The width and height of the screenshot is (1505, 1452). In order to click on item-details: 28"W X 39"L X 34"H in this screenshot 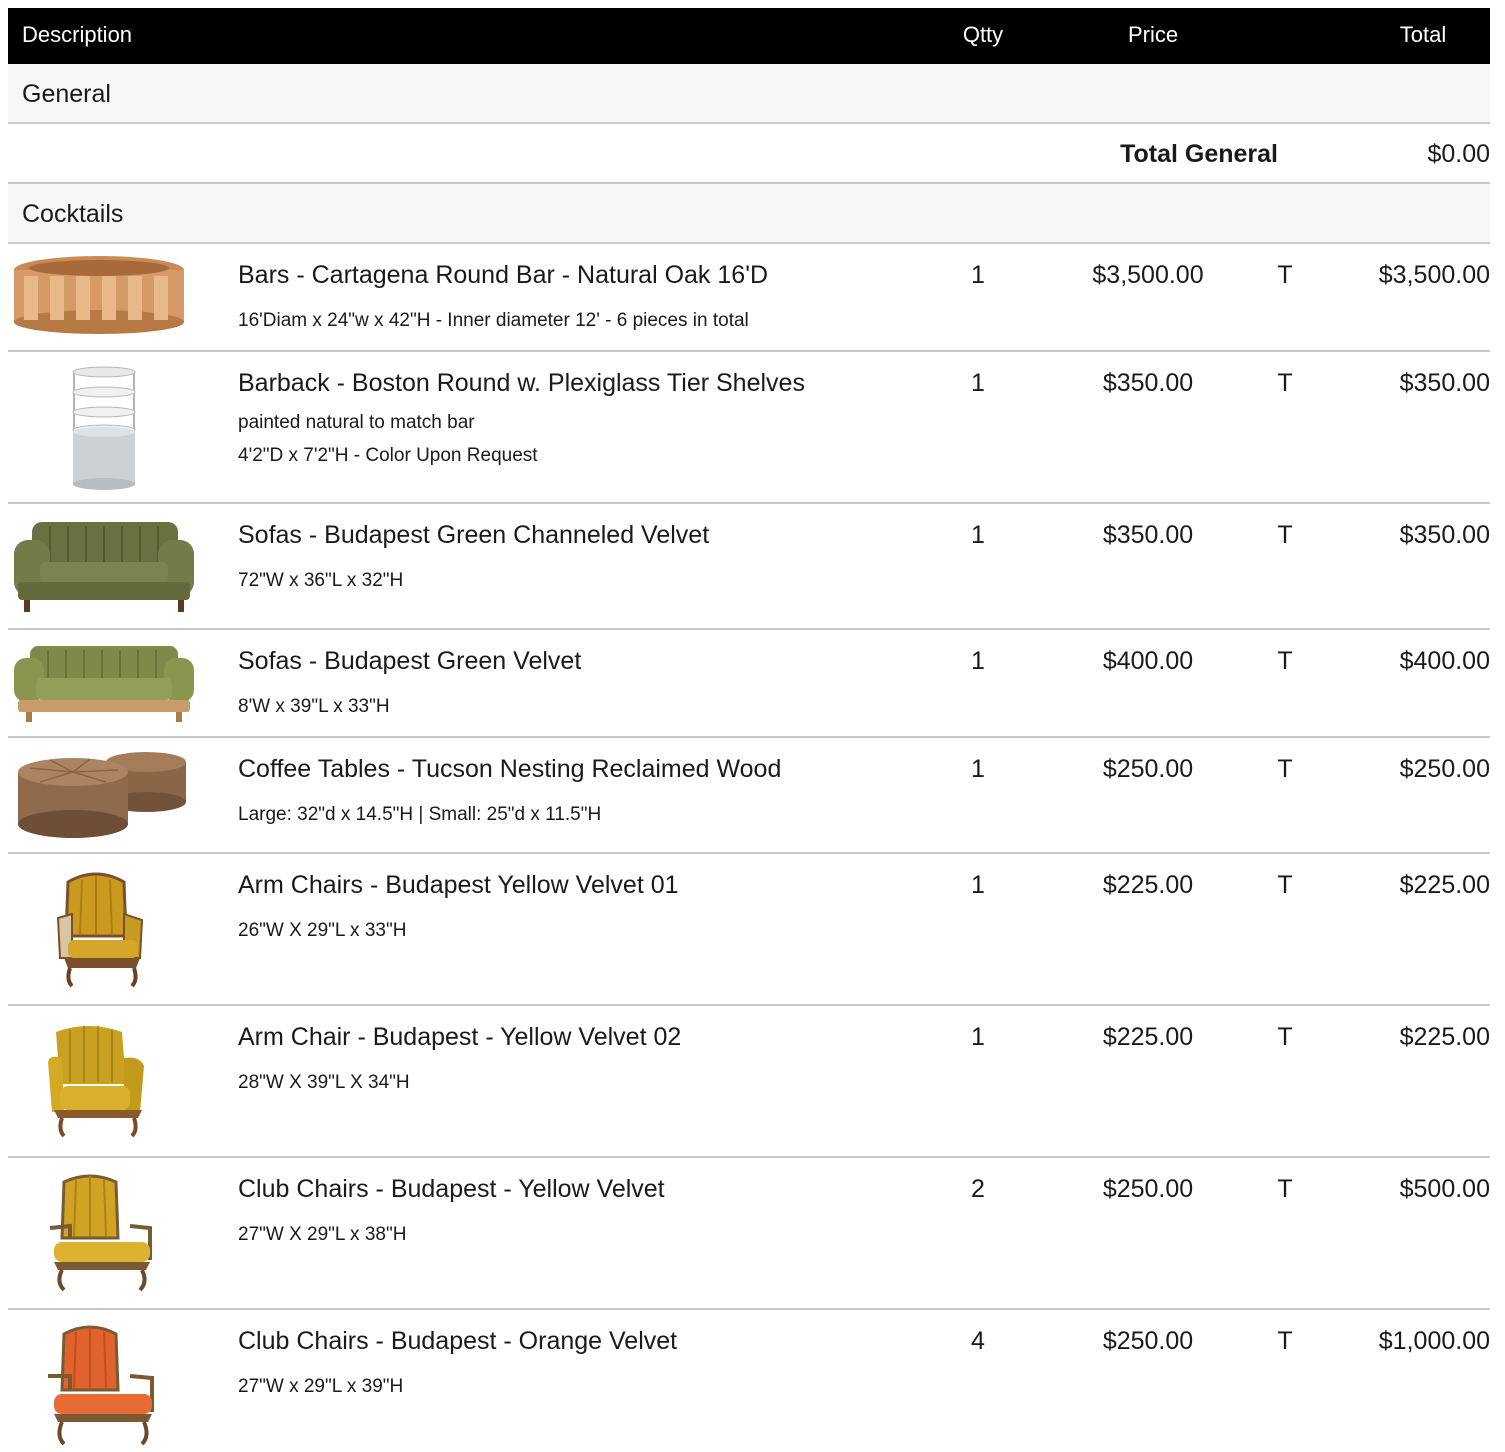, I will do `click(324, 1082)`.